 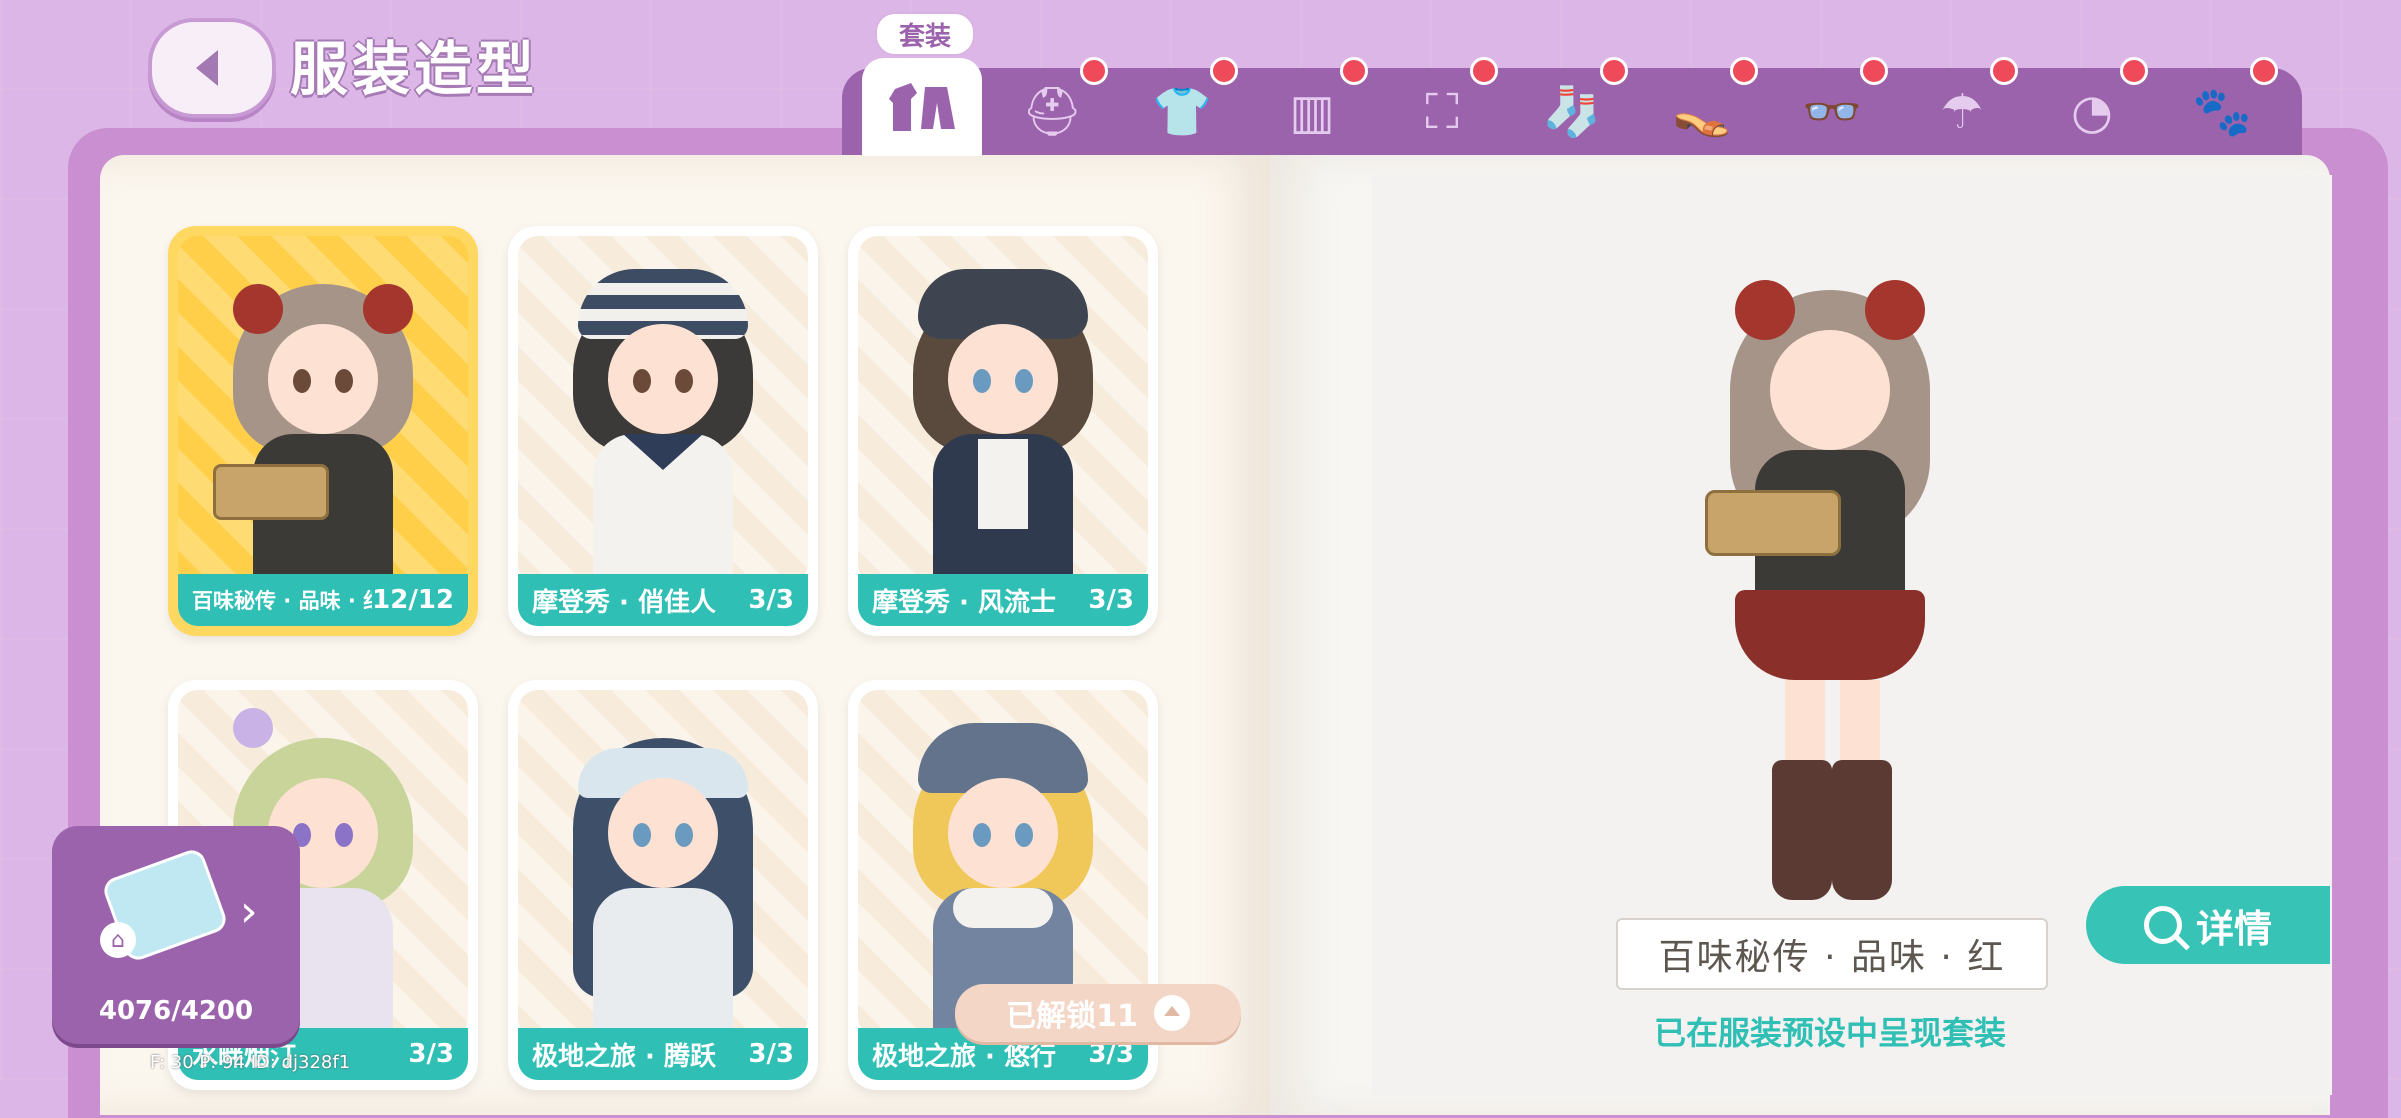 What do you see at coordinates (1052, 112) in the screenshot?
I see `hat-icon: ⛑` at bounding box center [1052, 112].